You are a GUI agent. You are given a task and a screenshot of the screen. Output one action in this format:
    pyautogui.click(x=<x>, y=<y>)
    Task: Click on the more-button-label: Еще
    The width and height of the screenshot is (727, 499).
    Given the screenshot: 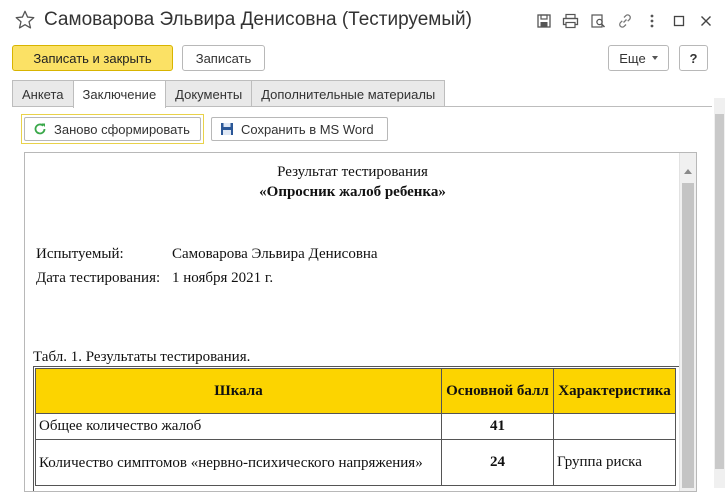 What is the action you would take?
    pyautogui.click(x=632, y=58)
    